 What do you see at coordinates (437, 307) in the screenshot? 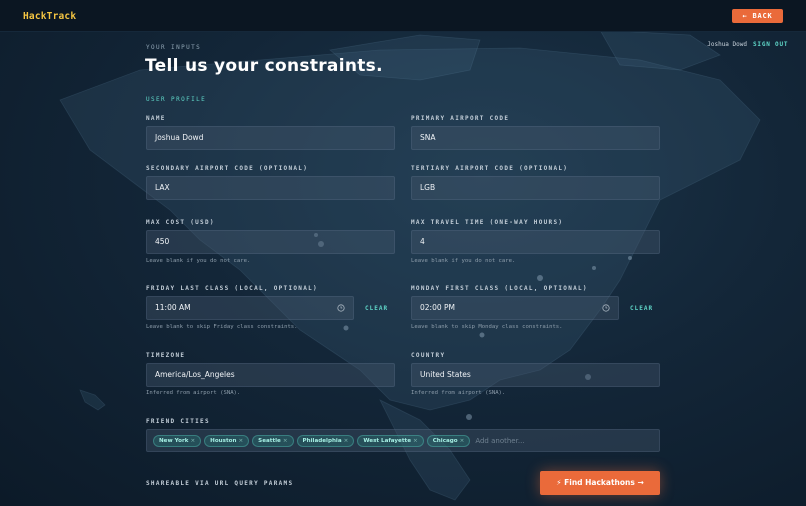
I see `monday-first-class-value: 02:00 PM` at bounding box center [437, 307].